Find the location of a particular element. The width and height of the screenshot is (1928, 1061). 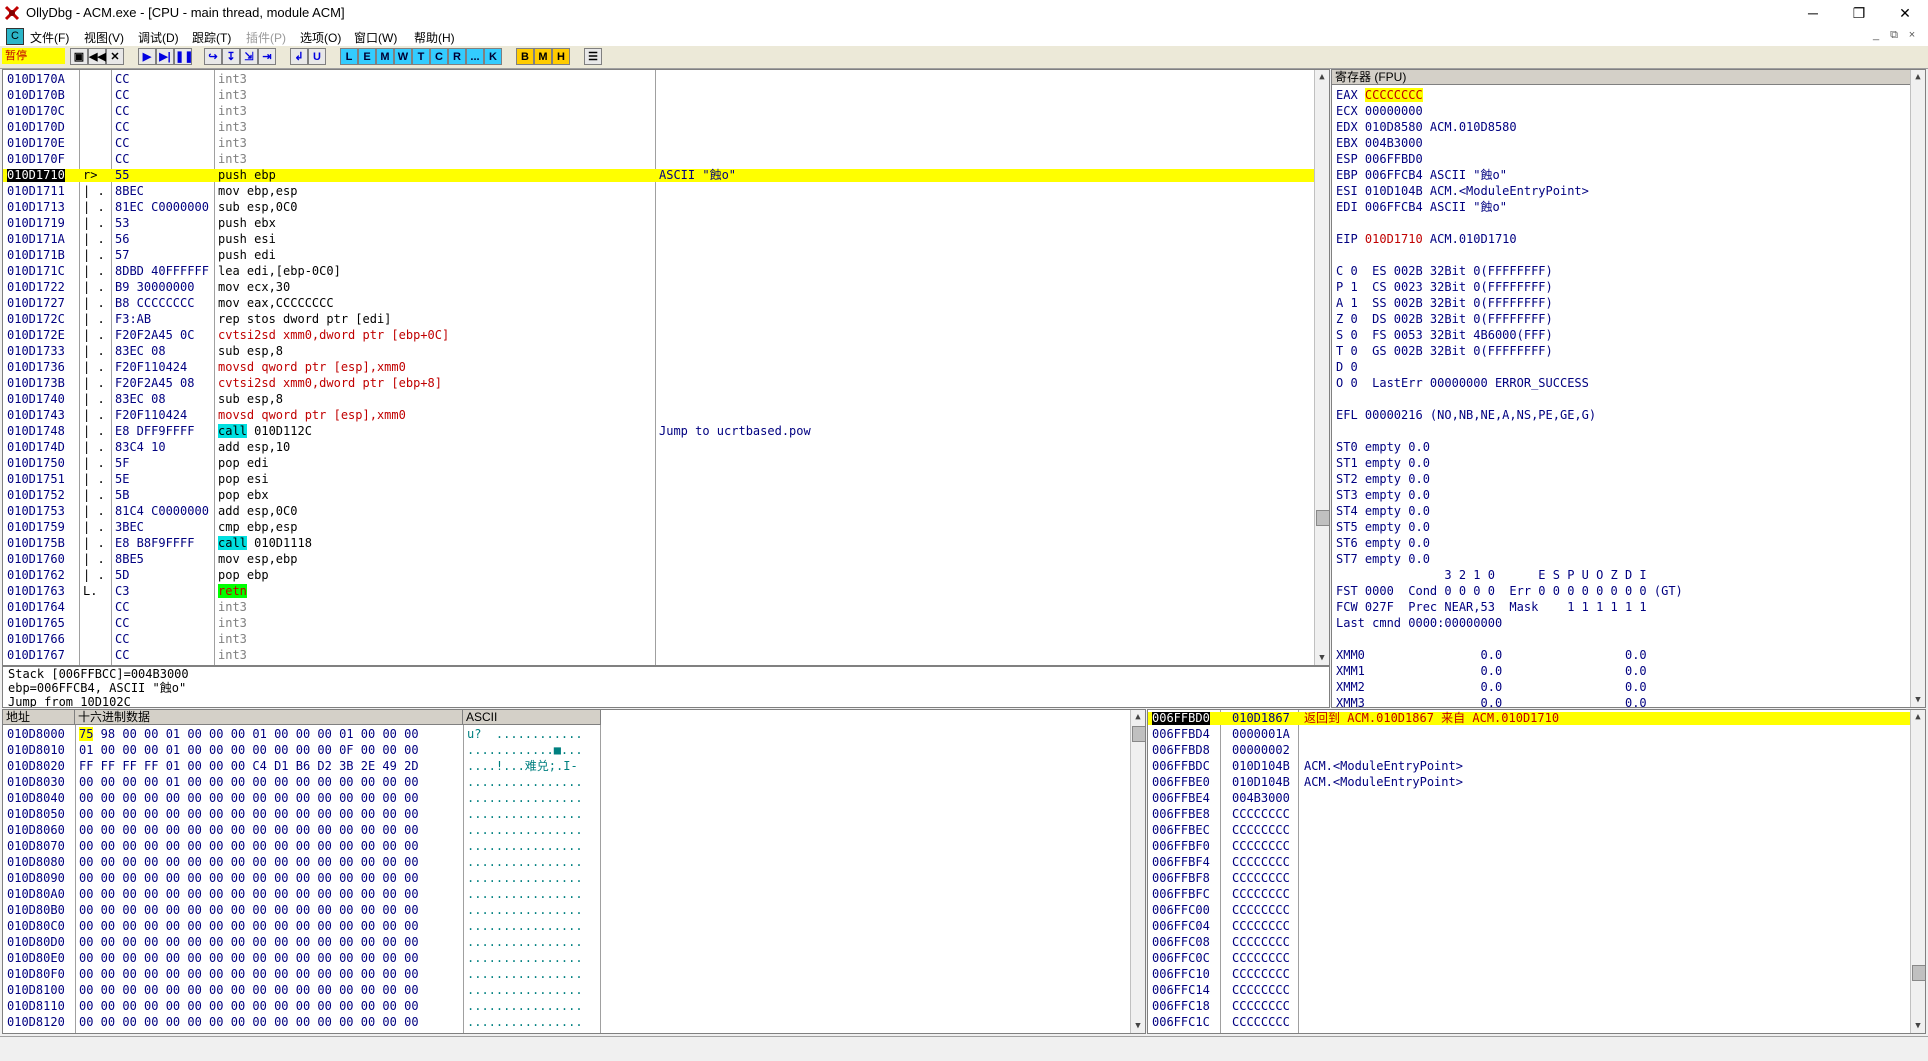

disasm-row: 010D171A | . 56 push esi is located at coordinates (659, 239).